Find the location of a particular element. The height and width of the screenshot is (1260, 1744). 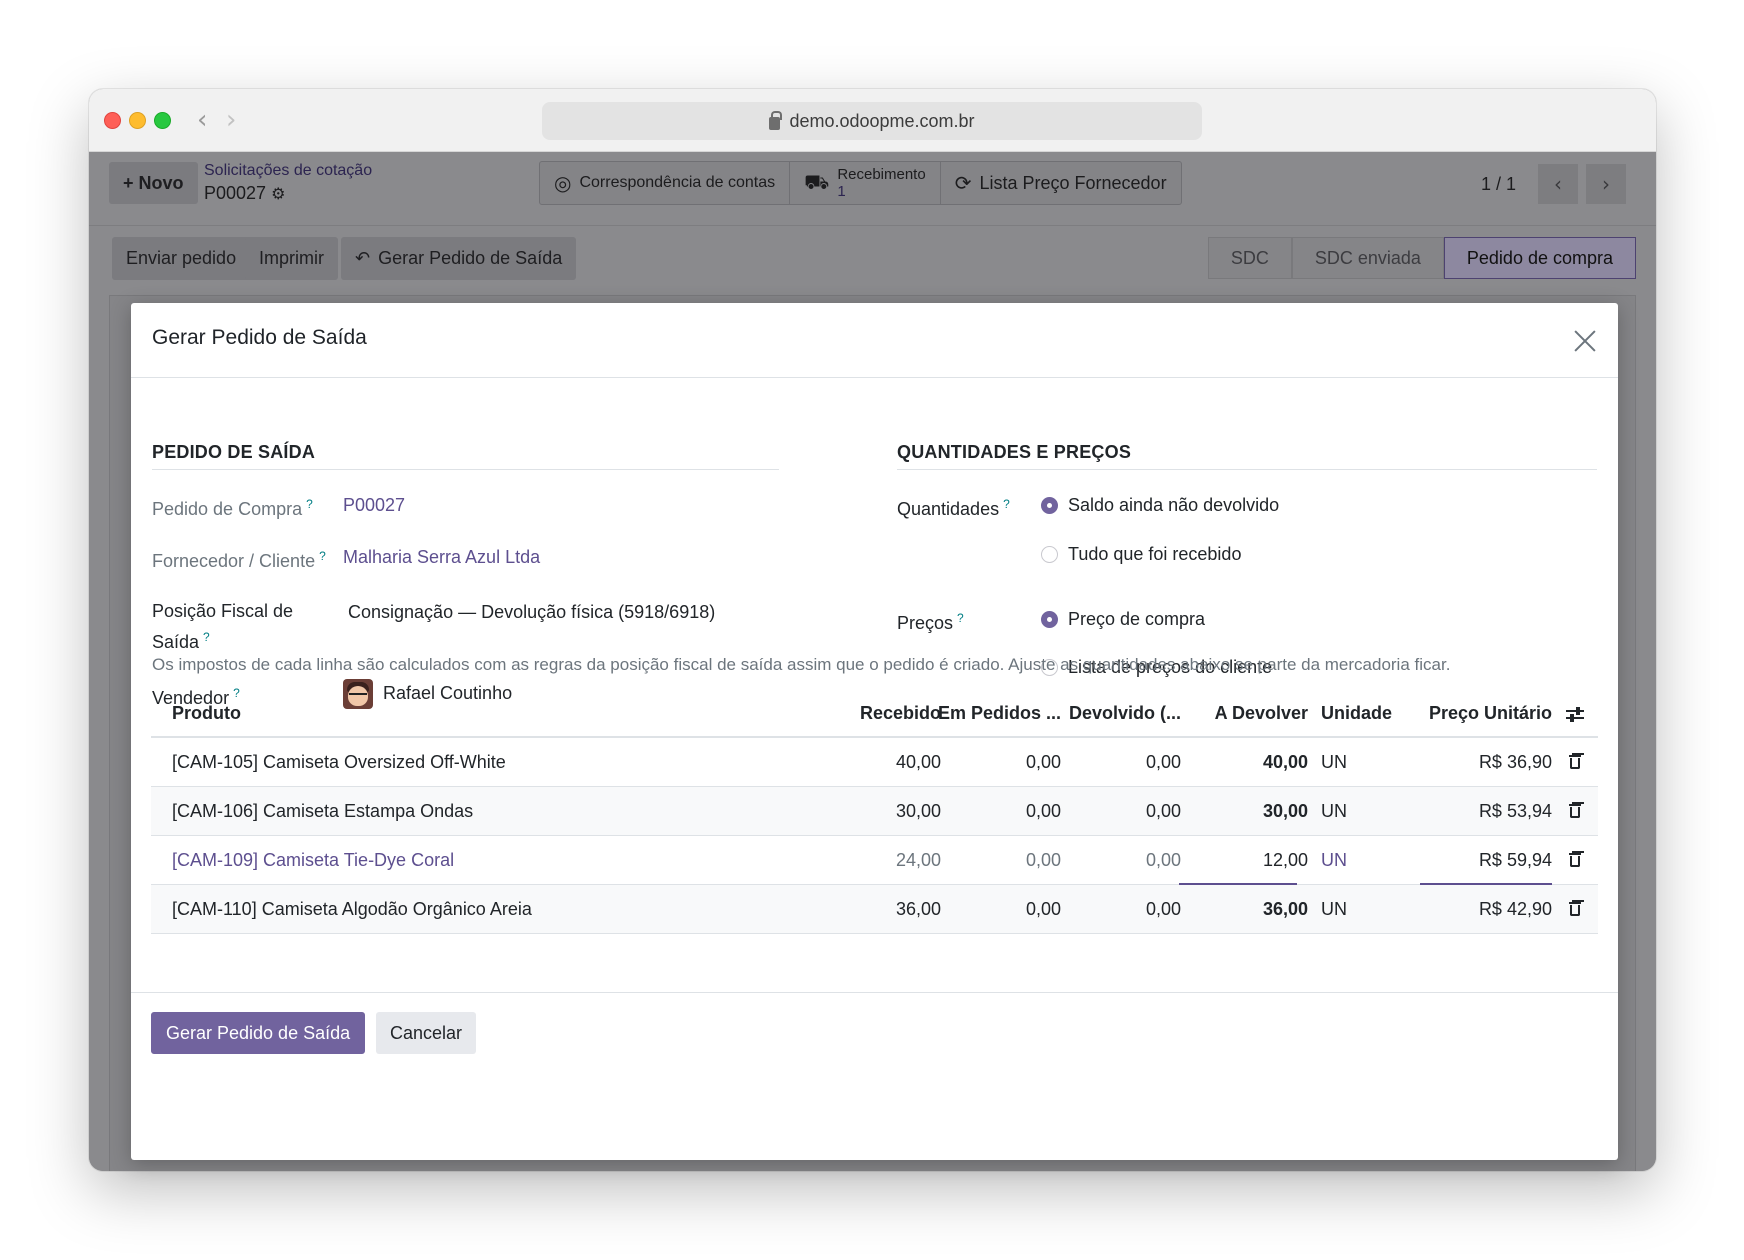

col-received: Recebido is located at coordinates (866, 713).